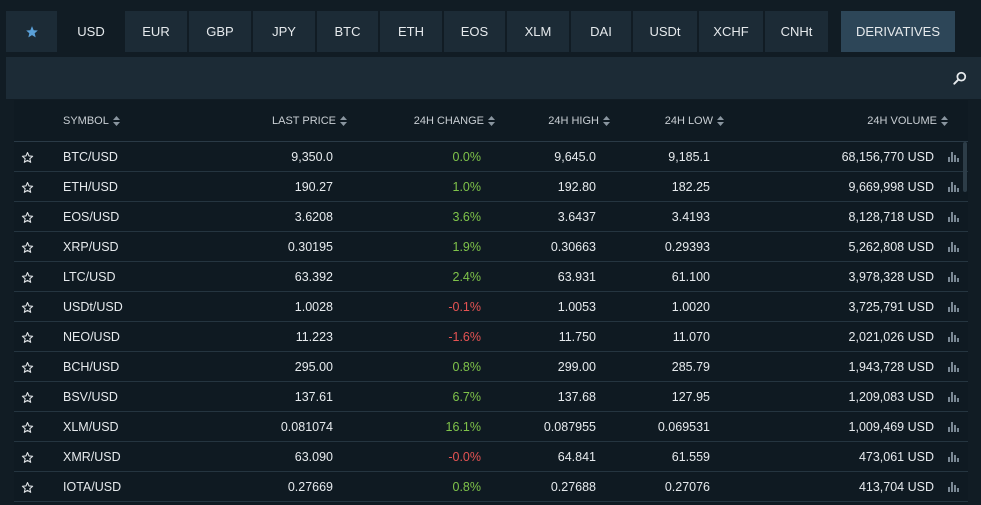 This screenshot has width=981, height=505. Describe the element at coordinates (31, 31) in the screenshot. I see `tab-favorites` at that location.